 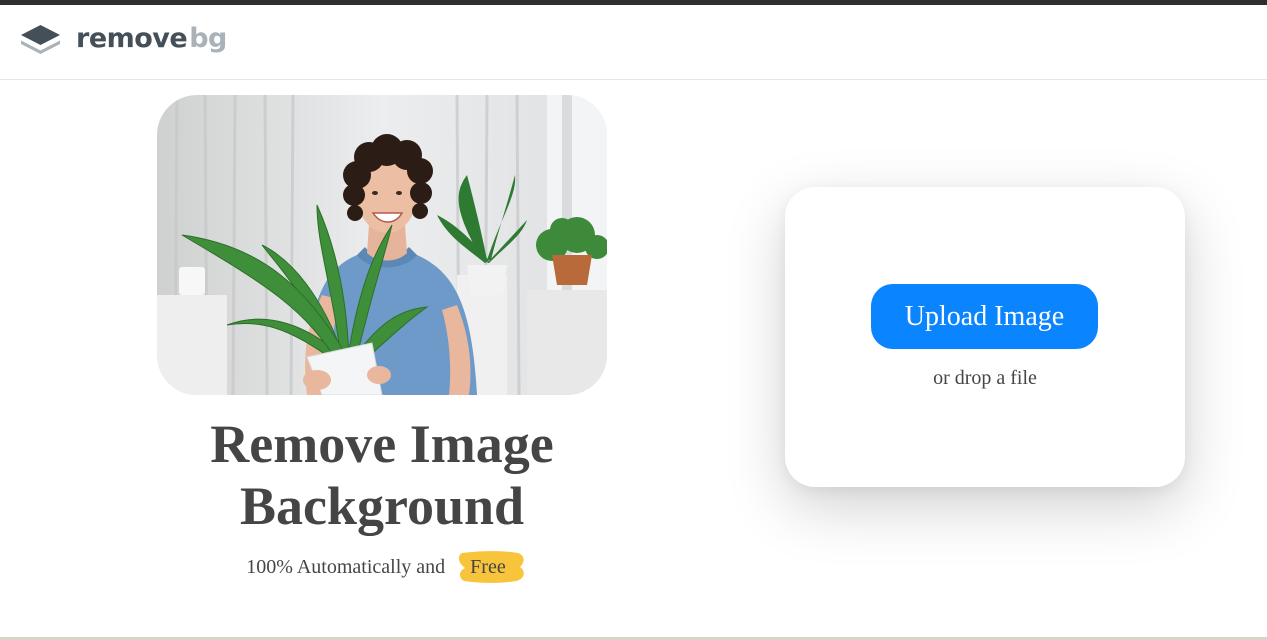 I want to click on upload-card: Upload Image or drop a file, so click(x=985, y=337).